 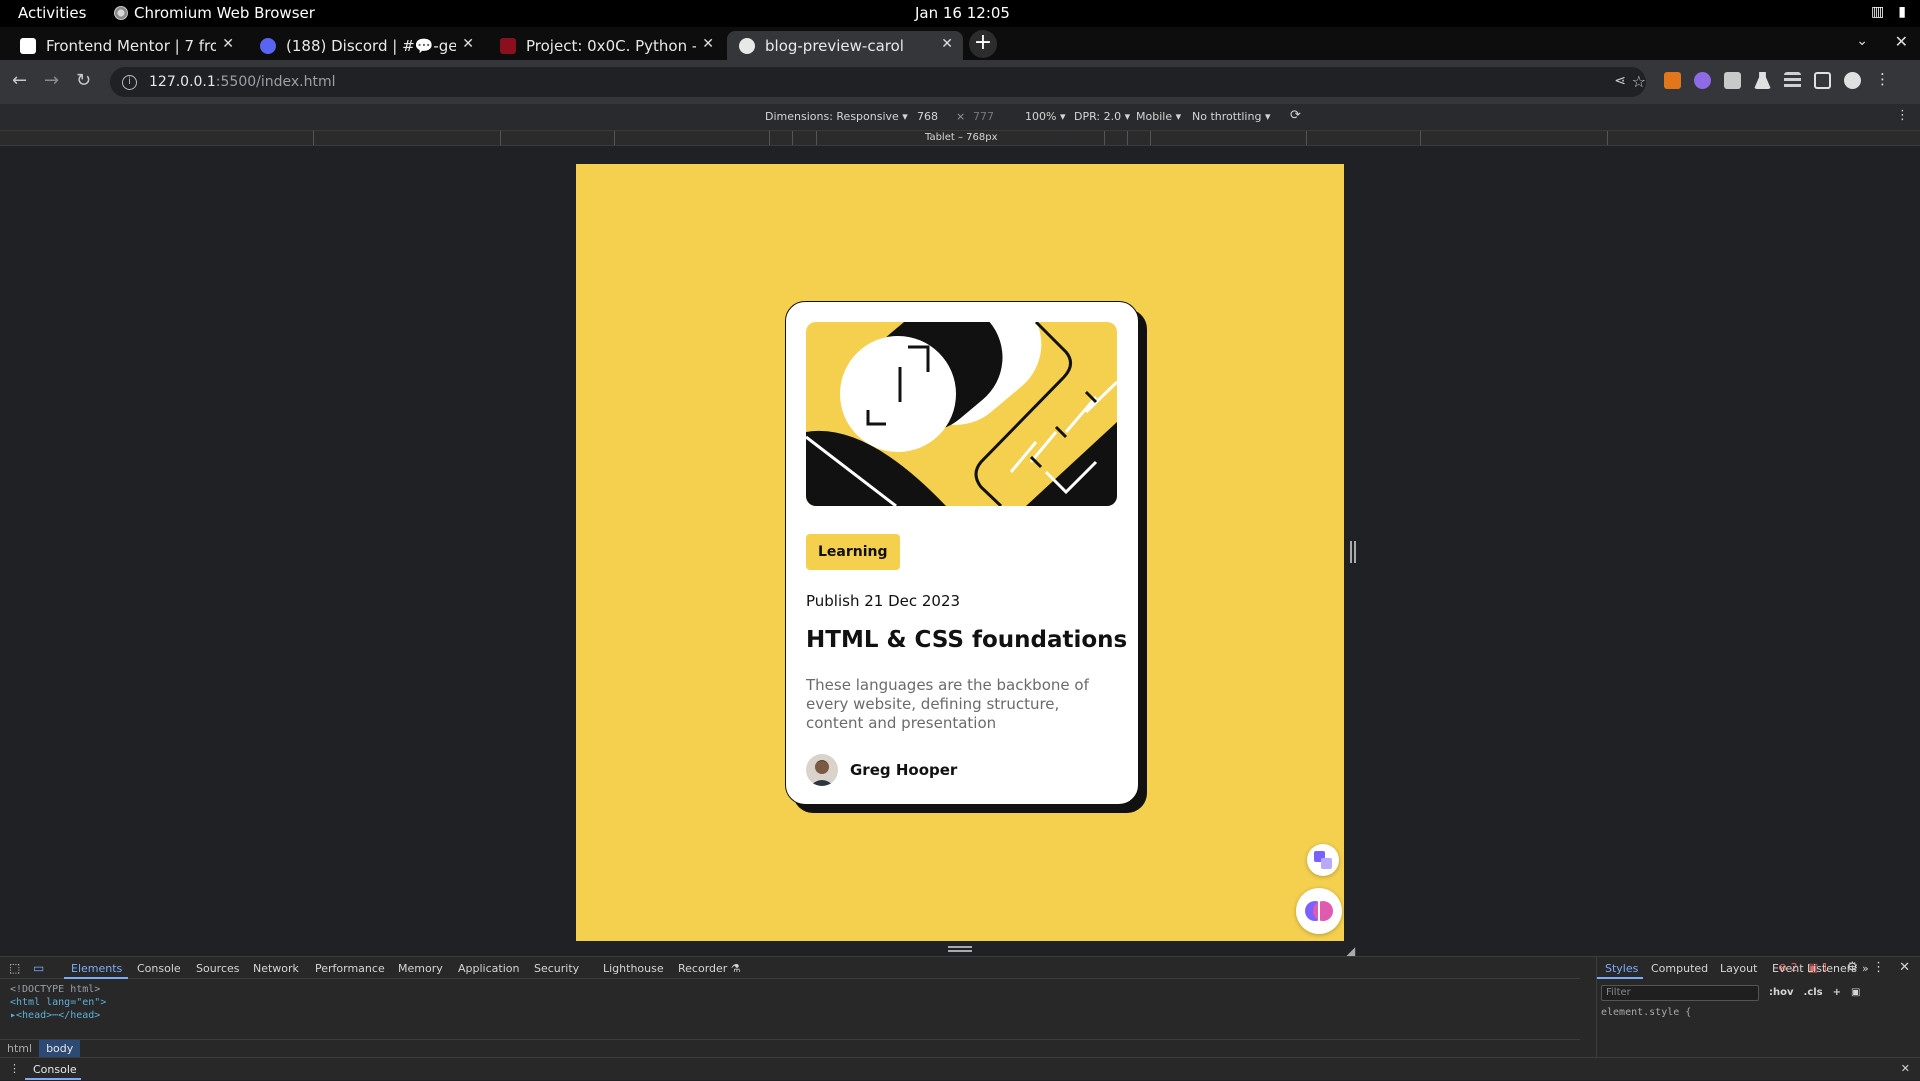 I want to click on tab-memory: Memory, so click(x=420, y=968).